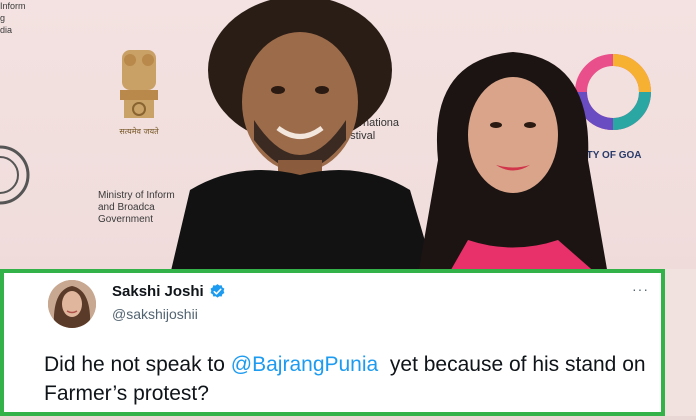  Describe the element at coordinates (155, 314) in the screenshot. I see `author-handle: @sakshijoshii` at that location.